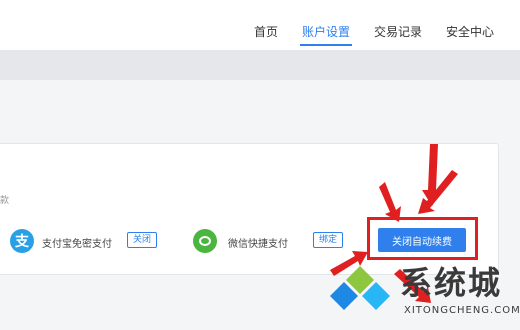 The image size is (520, 330). I want to click on nav-item-home: 首页, so click(266, 25).